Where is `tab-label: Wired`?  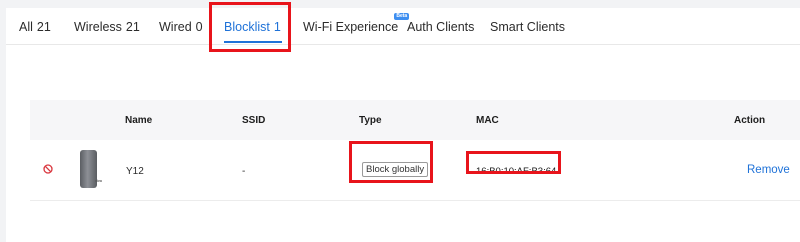
tab-label: Wired is located at coordinates (175, 27).